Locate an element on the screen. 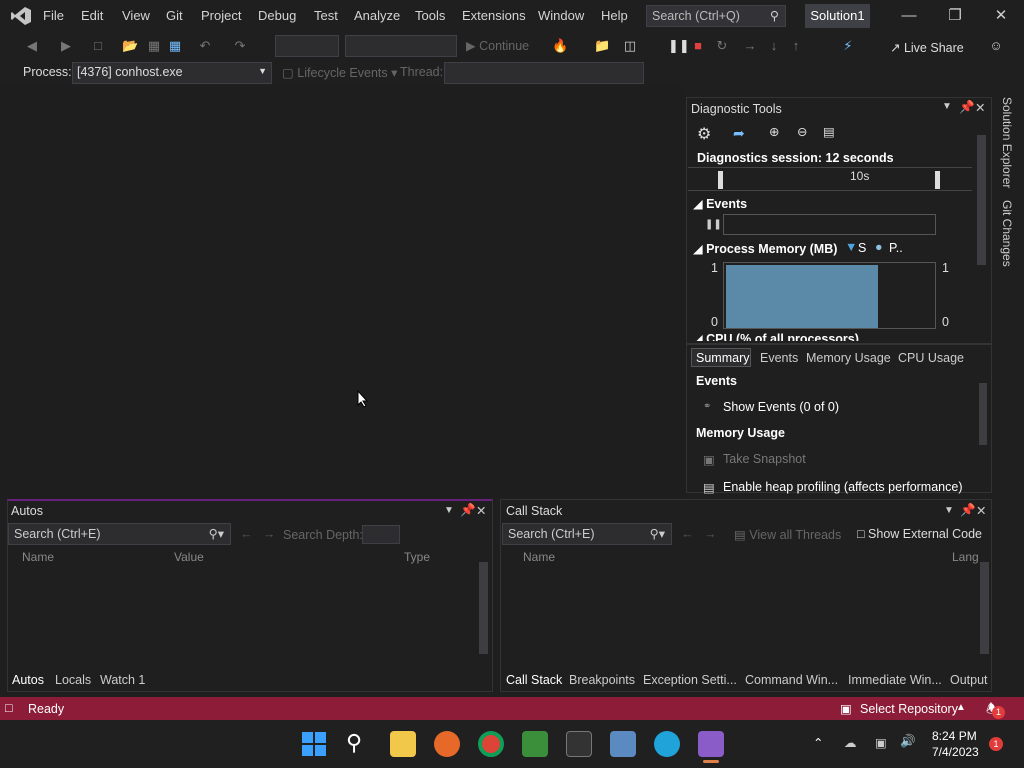 This screenshot has width=1024, height=768. chevron-up-icon: ⌃ is located at coordinates (818, 742).